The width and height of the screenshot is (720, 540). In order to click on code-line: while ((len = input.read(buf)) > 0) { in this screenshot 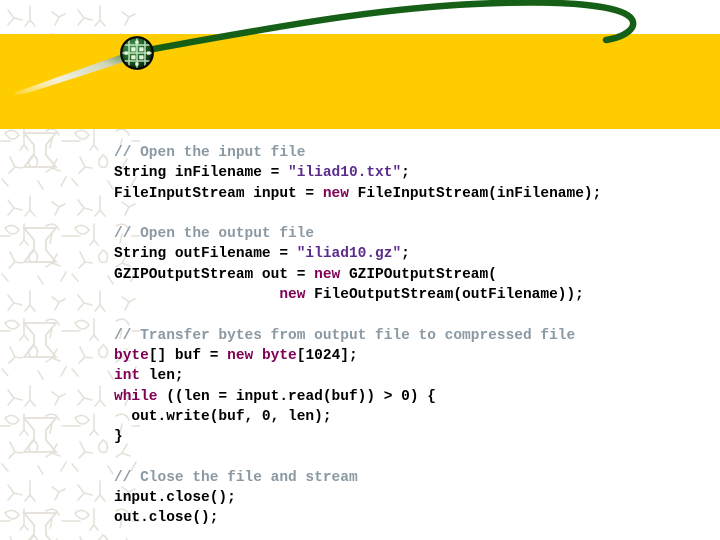, I will do `click(414, 397)`.